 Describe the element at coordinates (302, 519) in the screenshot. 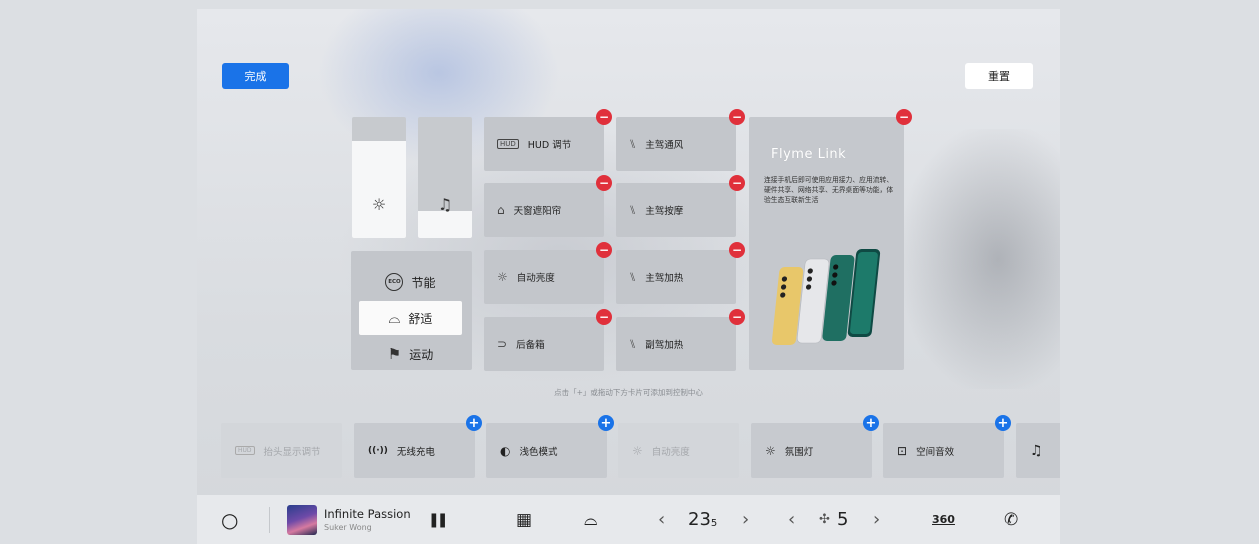

I see `album-art` at that location.